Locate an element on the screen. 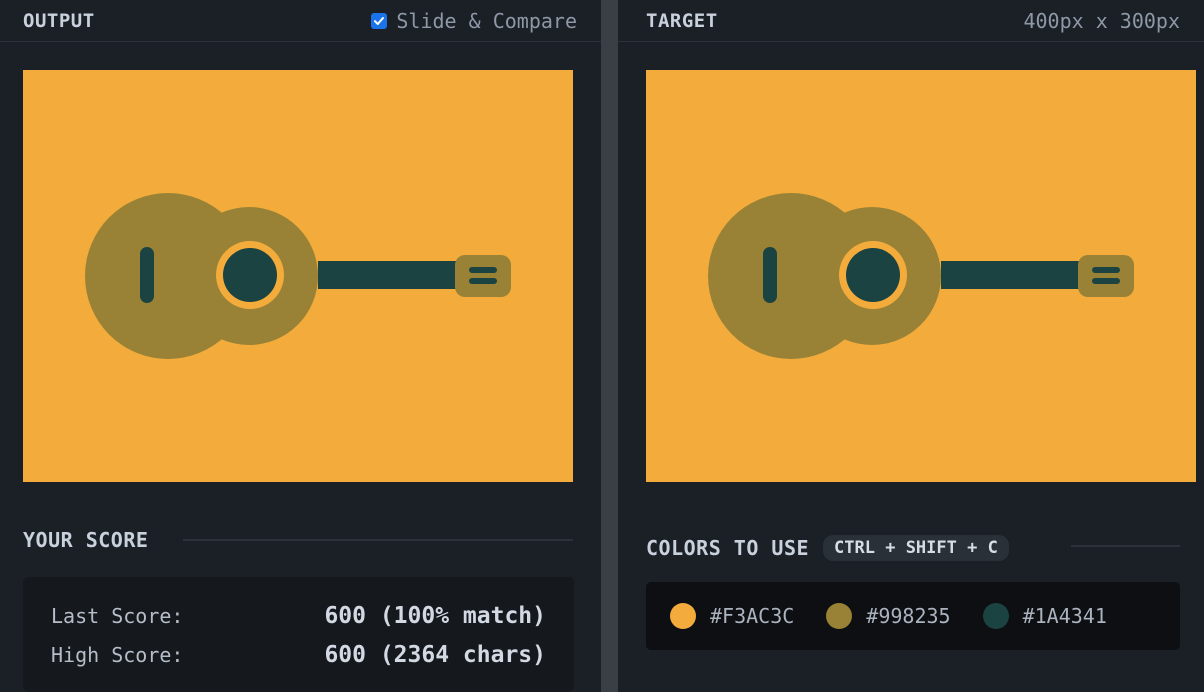  output-title: OUTPUT is located at coordinates (59, 20).